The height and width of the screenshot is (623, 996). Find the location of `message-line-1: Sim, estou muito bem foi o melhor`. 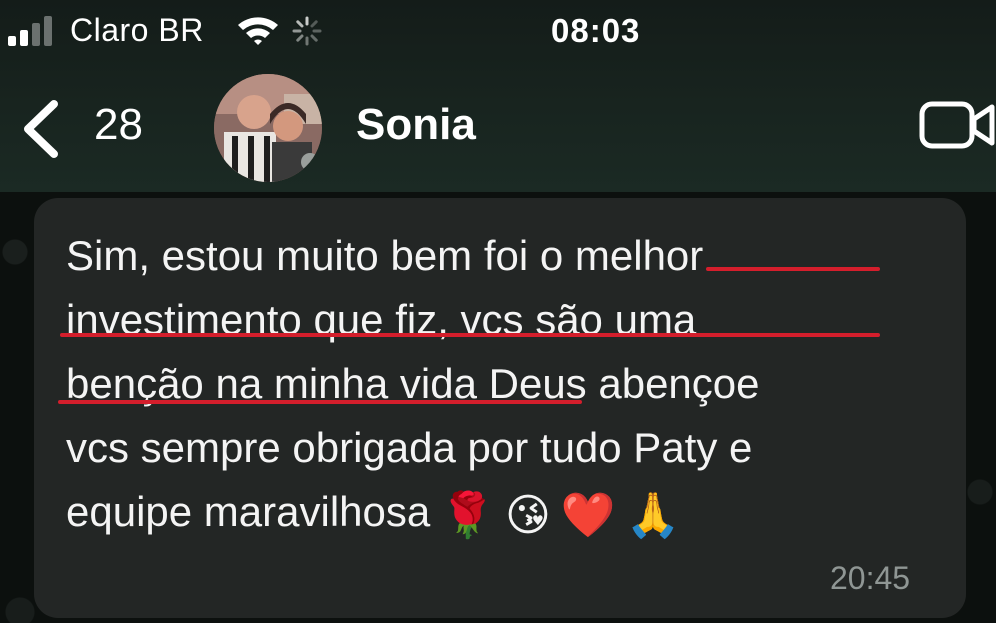

message-line-1: Sim, estou muito bem foi o melhor is located at coordinates (516, 256).